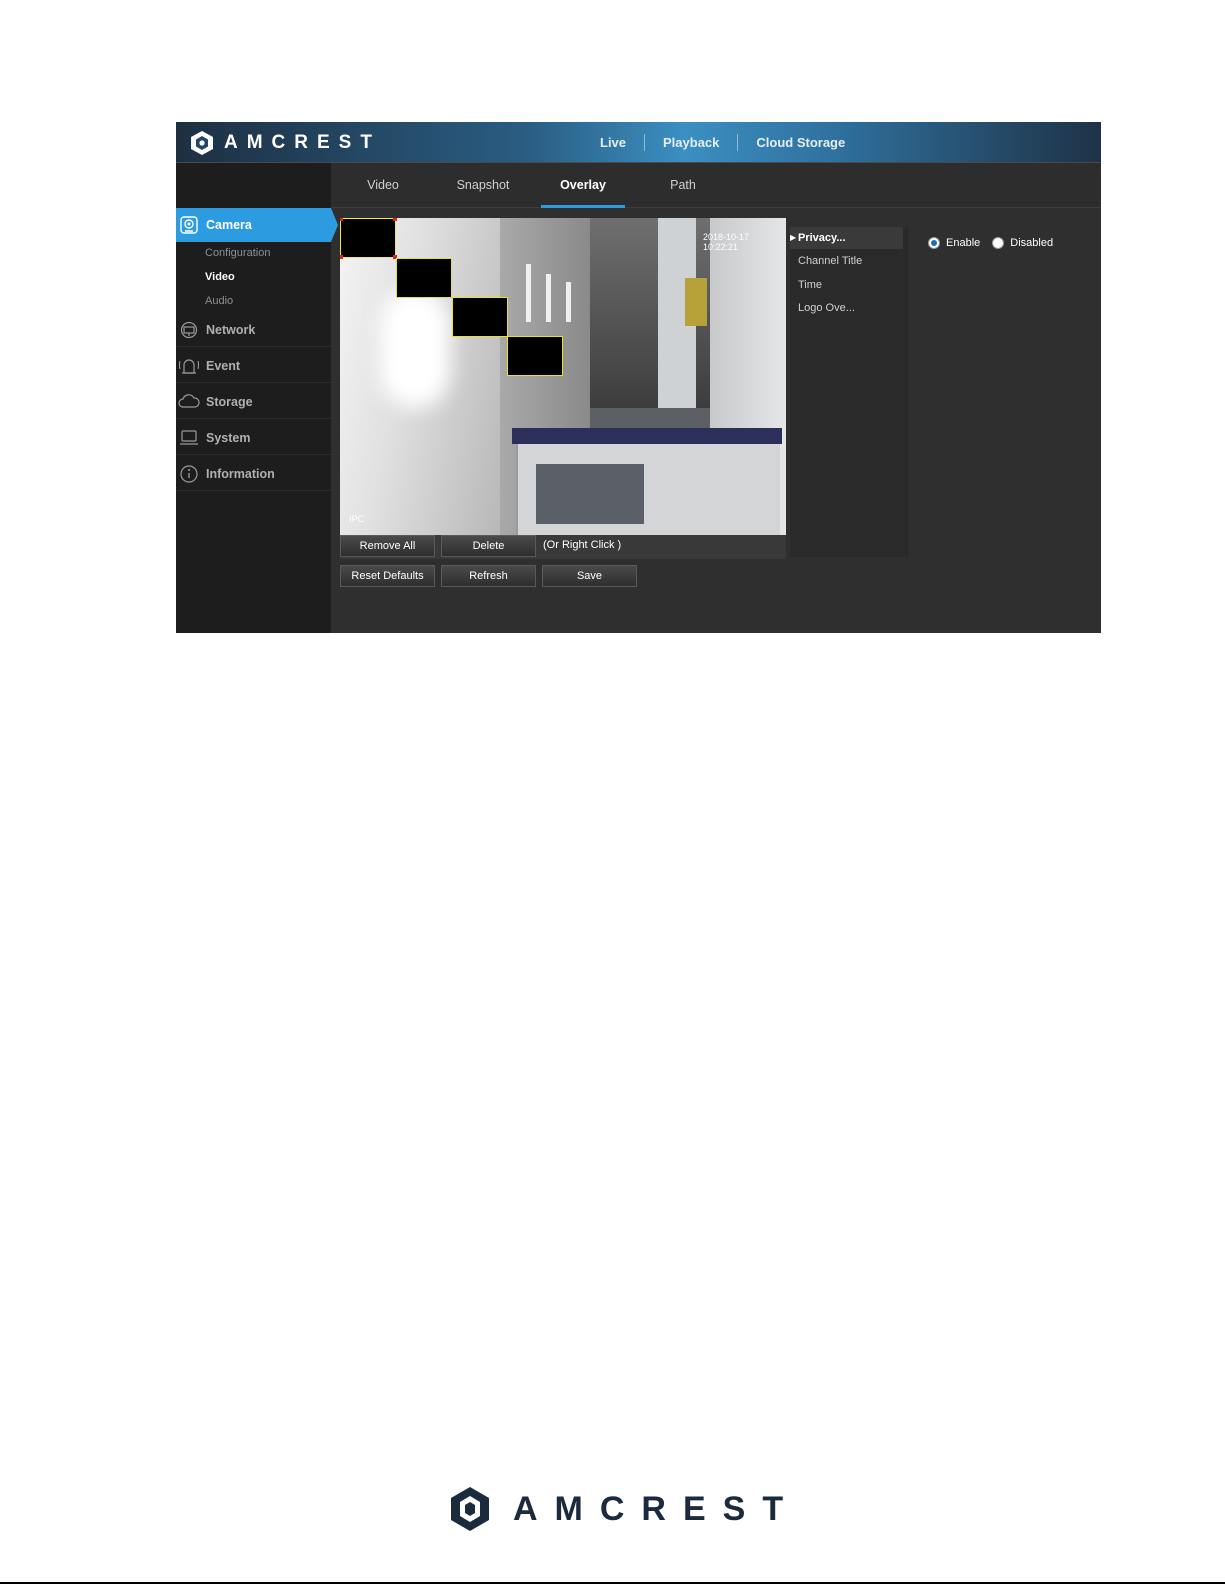 The height and width of the screenshot is (1585, 1225). What do you see at coordinates (231, 329) in the screenshot?
I see `sidebar-item-label: Network` at bounding box center [231, 329].